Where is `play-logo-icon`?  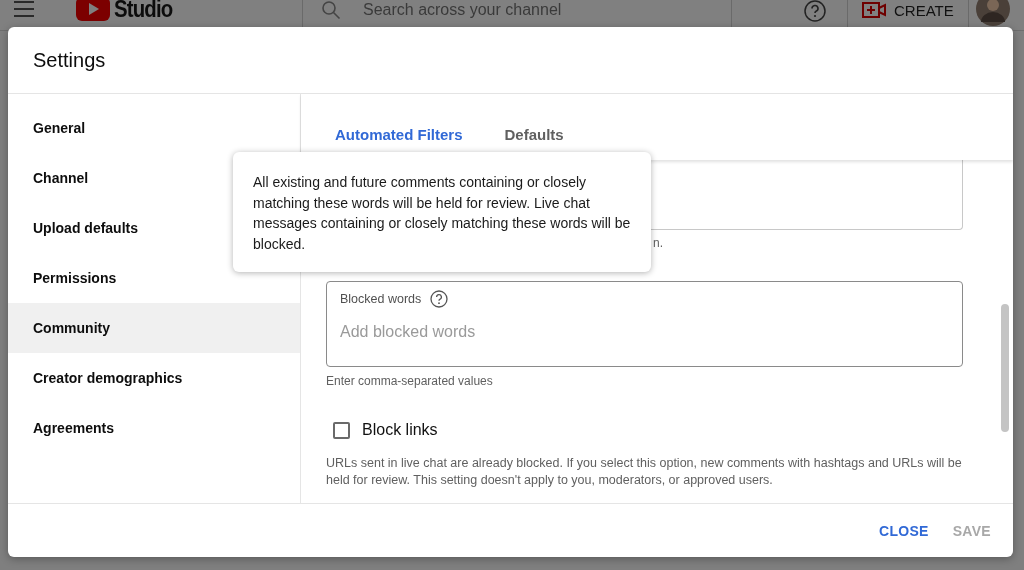 play-logo-icon is located at coordinates (93, 10).